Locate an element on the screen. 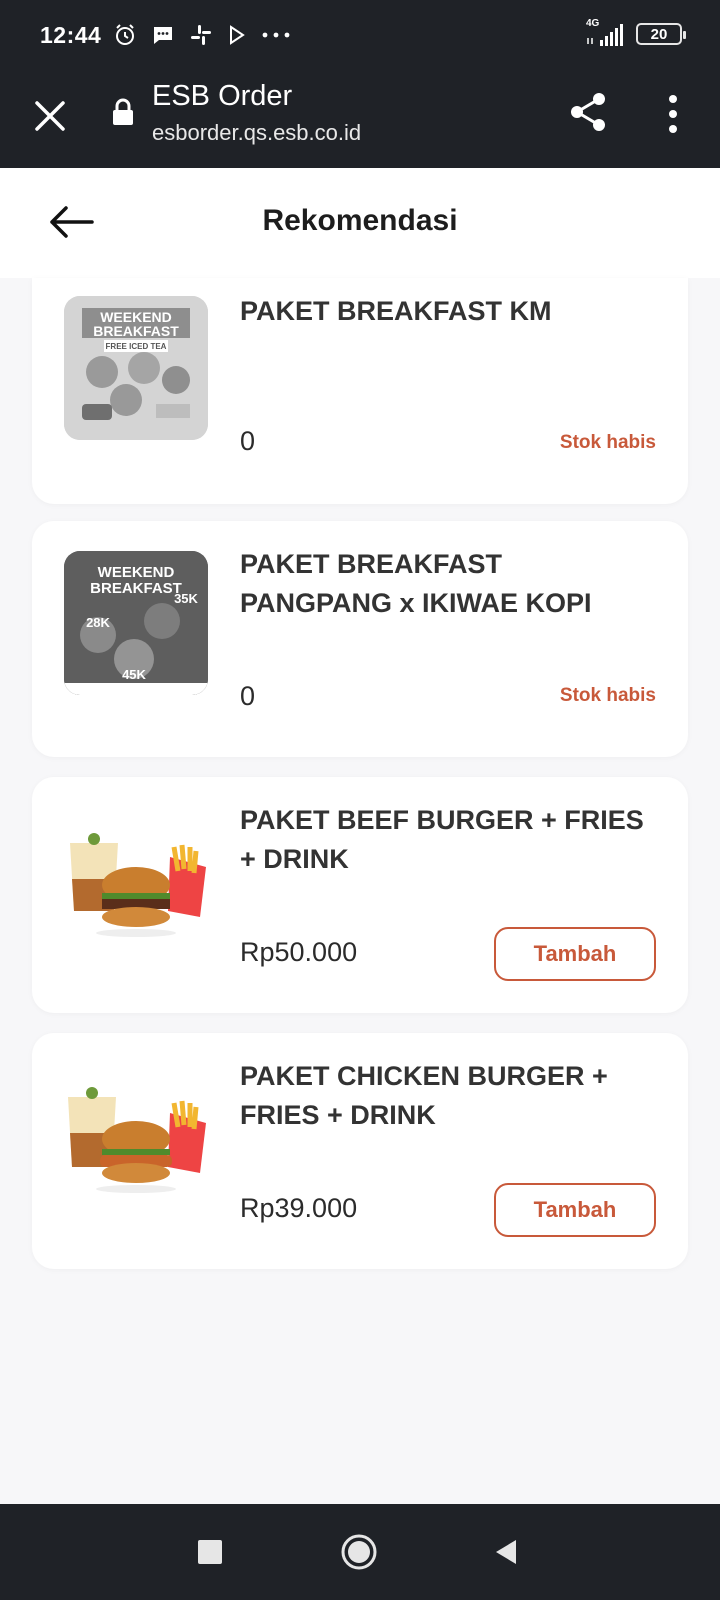 The width and height of the screenshot is (720, 1600). more-dots-icon is located at coordinates (276, 35).